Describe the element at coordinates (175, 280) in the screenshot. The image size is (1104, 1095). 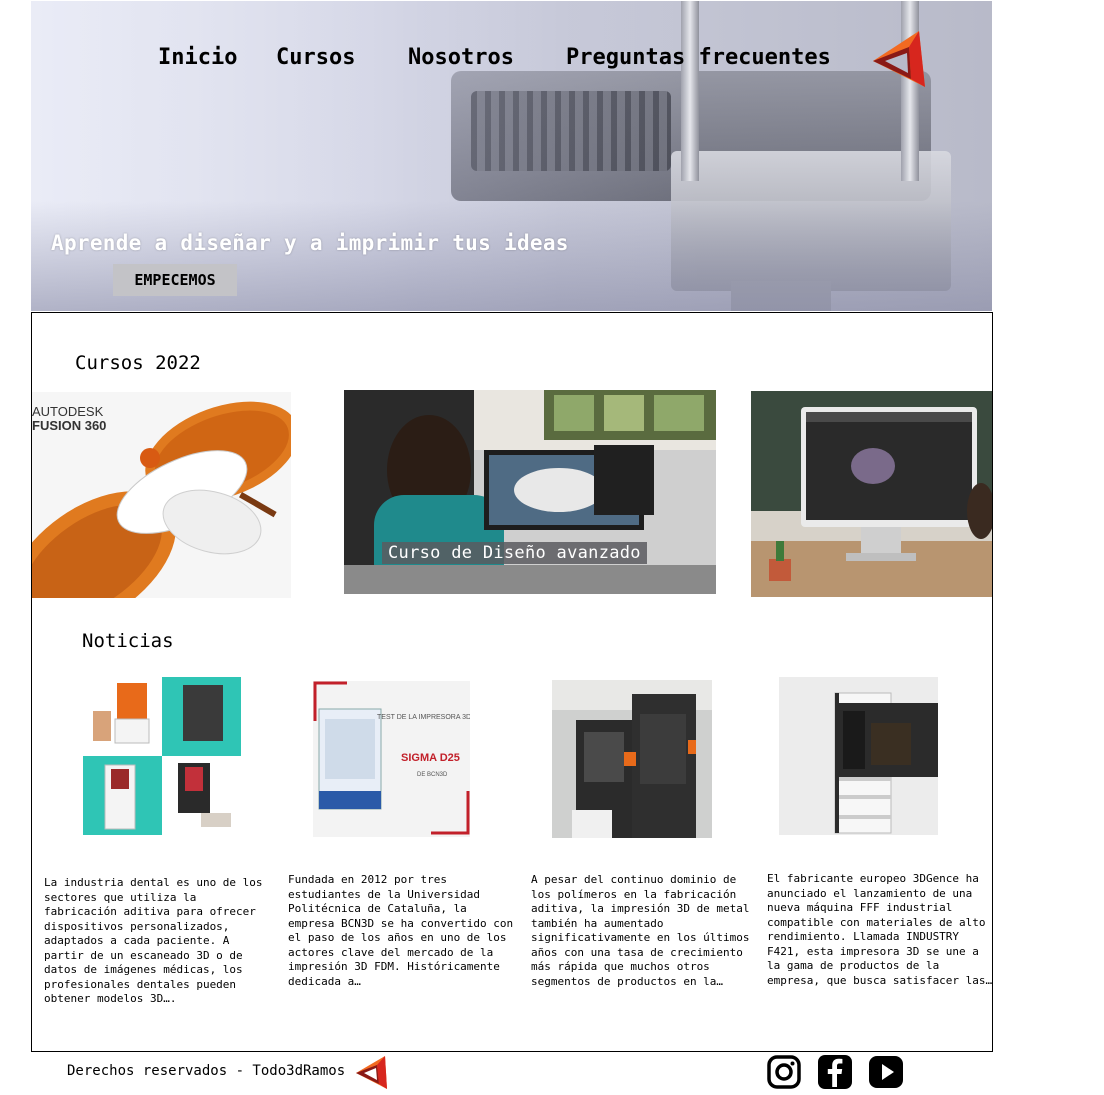
I see `empecemos-button: EMPECEMOS` at that location.